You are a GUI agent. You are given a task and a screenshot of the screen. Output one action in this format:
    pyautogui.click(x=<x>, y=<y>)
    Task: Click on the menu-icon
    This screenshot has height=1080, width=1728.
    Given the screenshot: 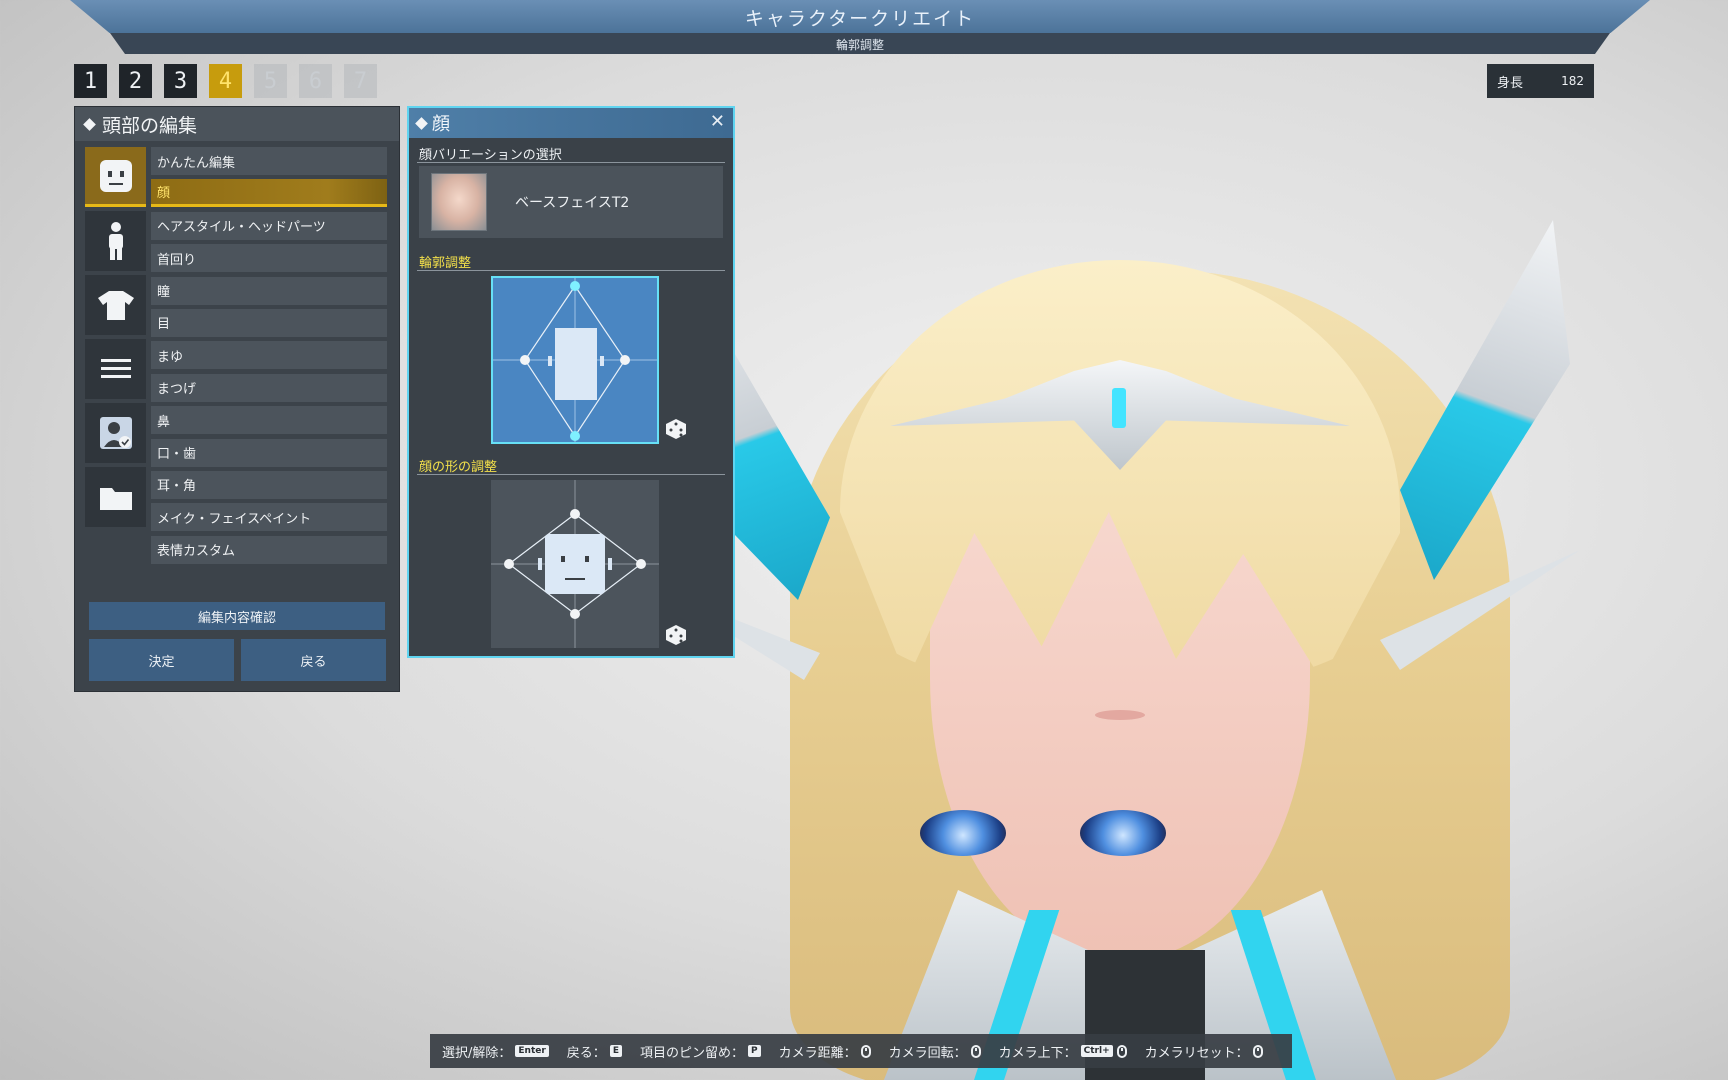 What is the action you would take?
    pyautogui.click(x=115, y=368)
    